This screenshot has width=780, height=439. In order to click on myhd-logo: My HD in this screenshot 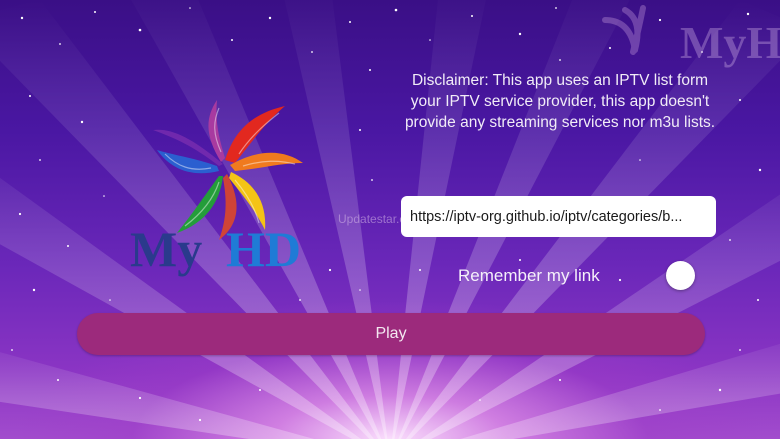, I will do `click(230, 165)`.